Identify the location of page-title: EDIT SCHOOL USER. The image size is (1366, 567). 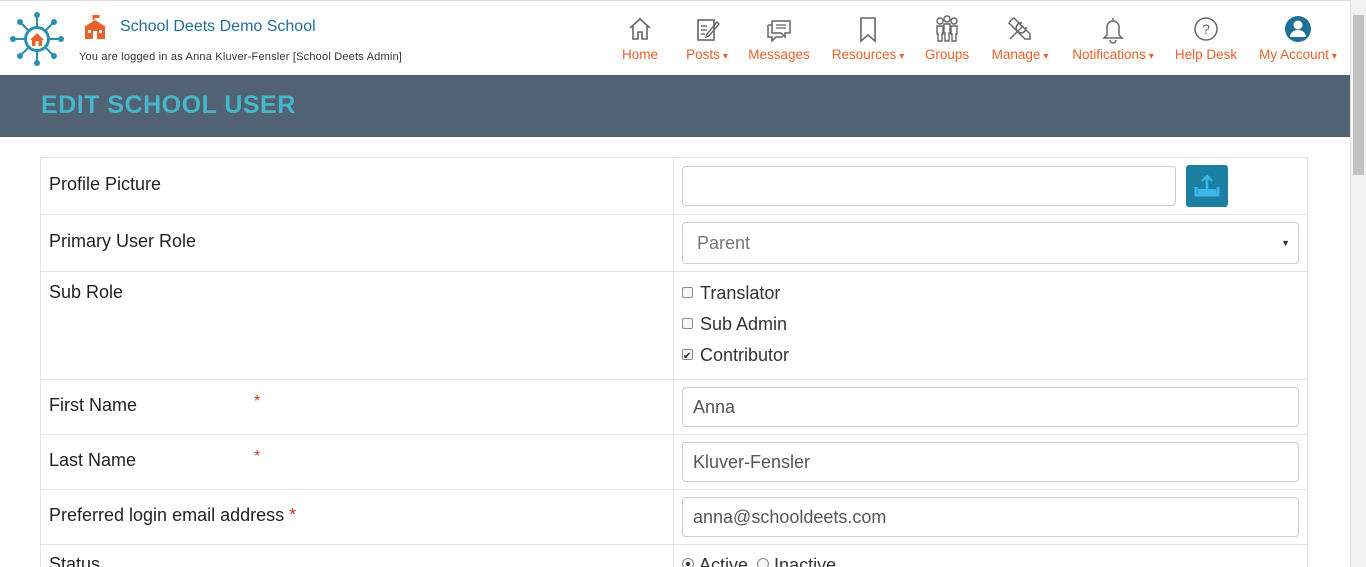
(168, 105).